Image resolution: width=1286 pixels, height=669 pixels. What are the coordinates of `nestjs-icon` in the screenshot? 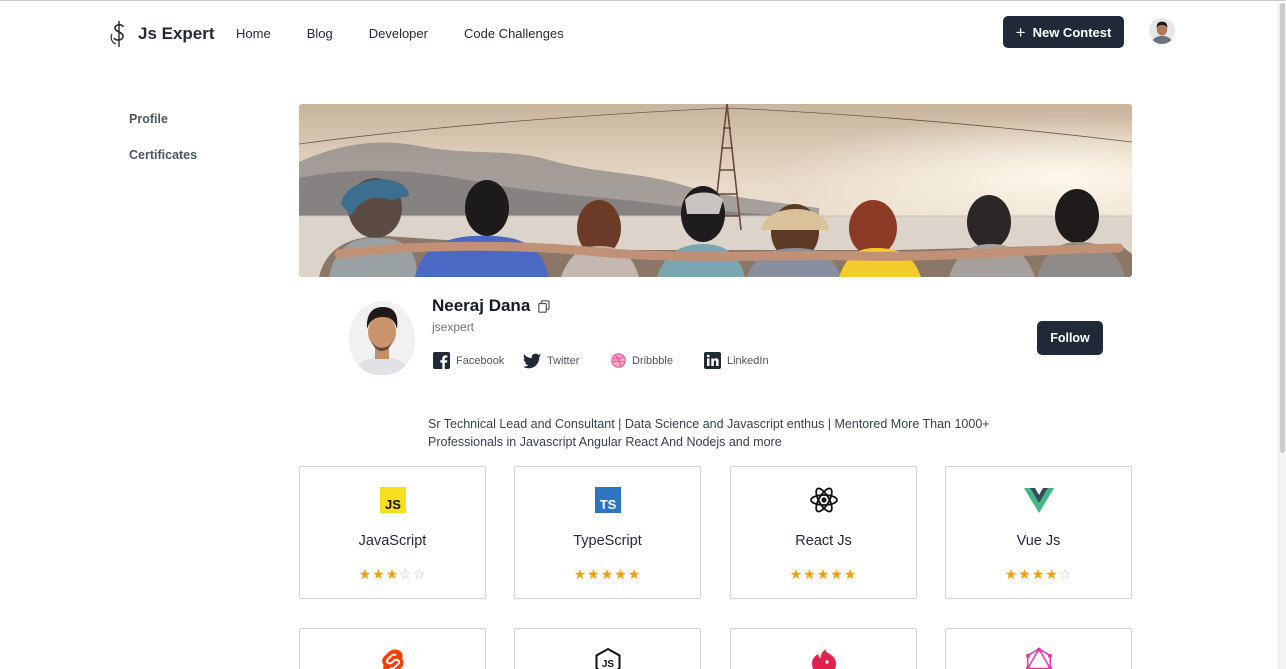 It's located at (823, 659).